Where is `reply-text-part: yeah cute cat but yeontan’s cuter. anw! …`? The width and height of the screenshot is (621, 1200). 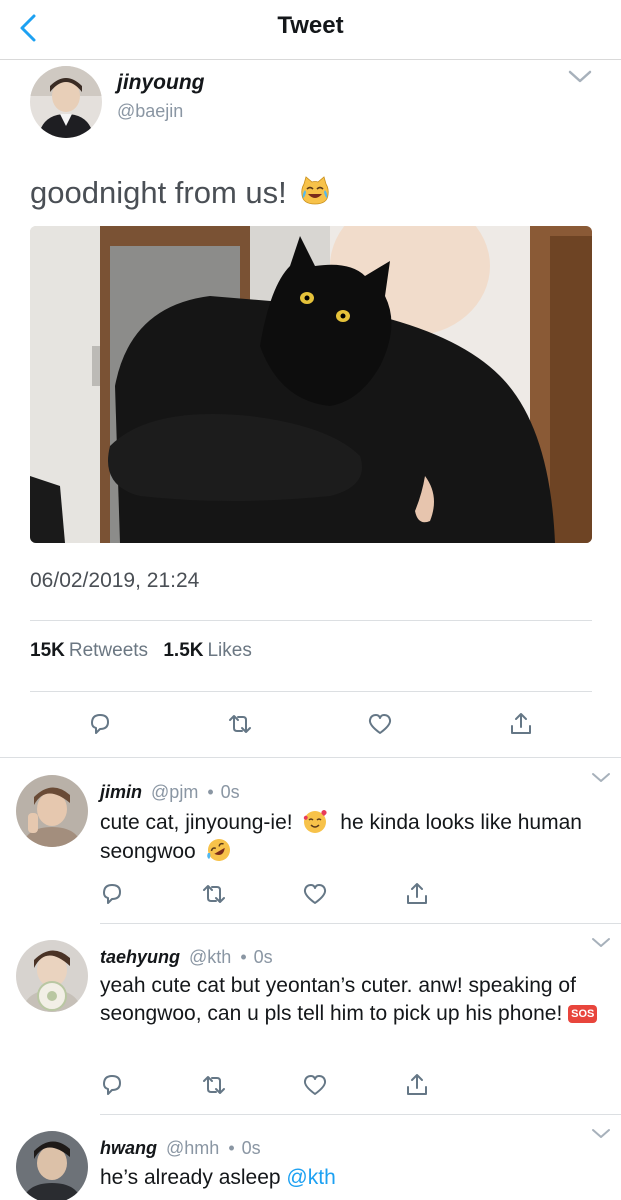 reply-text-part: yeah cute cat but yeontan’s cuter. anw! … is located at coordinates (338, 999).